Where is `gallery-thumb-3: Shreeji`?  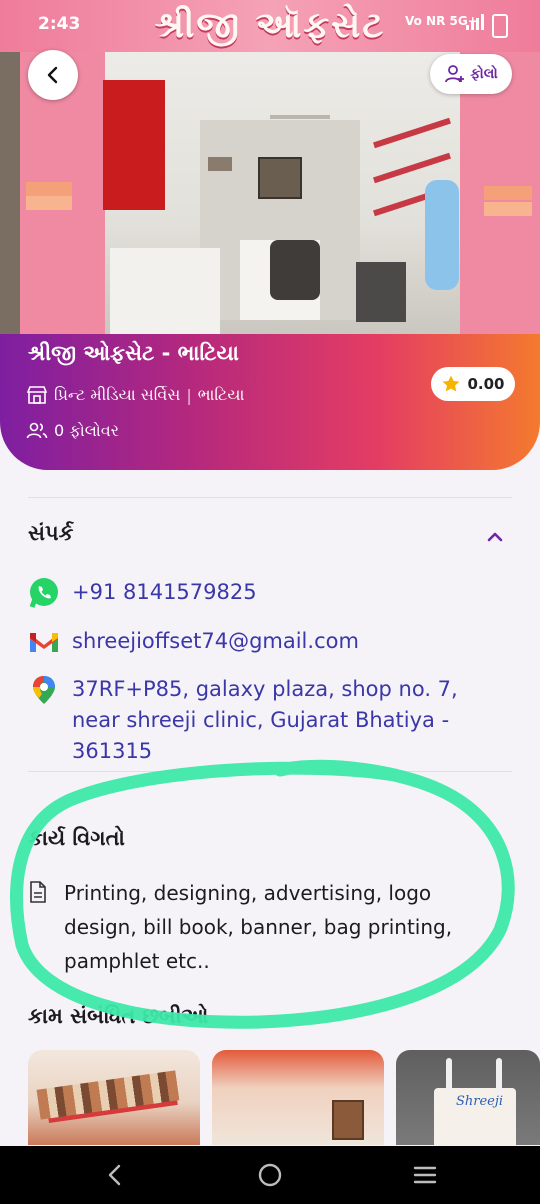
gallery-thumb-3: Shreeji is located at coordinates (468, 1097).